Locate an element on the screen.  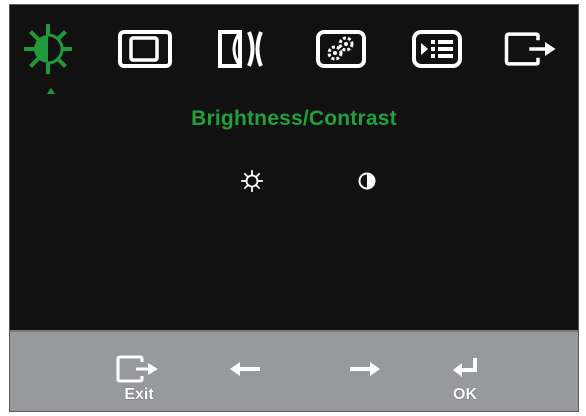
image-position-icon is located at coordinates (145, 49).